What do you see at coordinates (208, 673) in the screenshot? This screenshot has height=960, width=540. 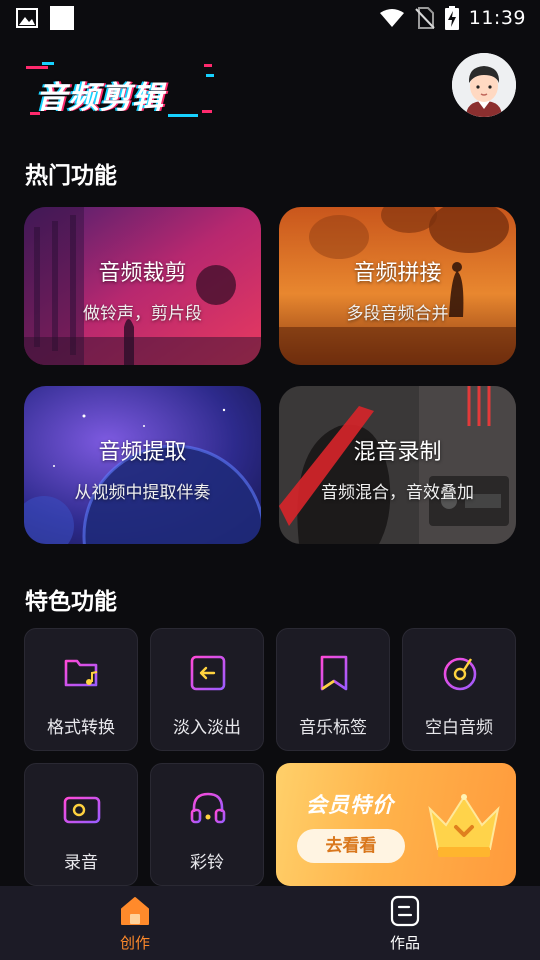 I see `fade-arrow-icon` at bounding box center [208, 673].